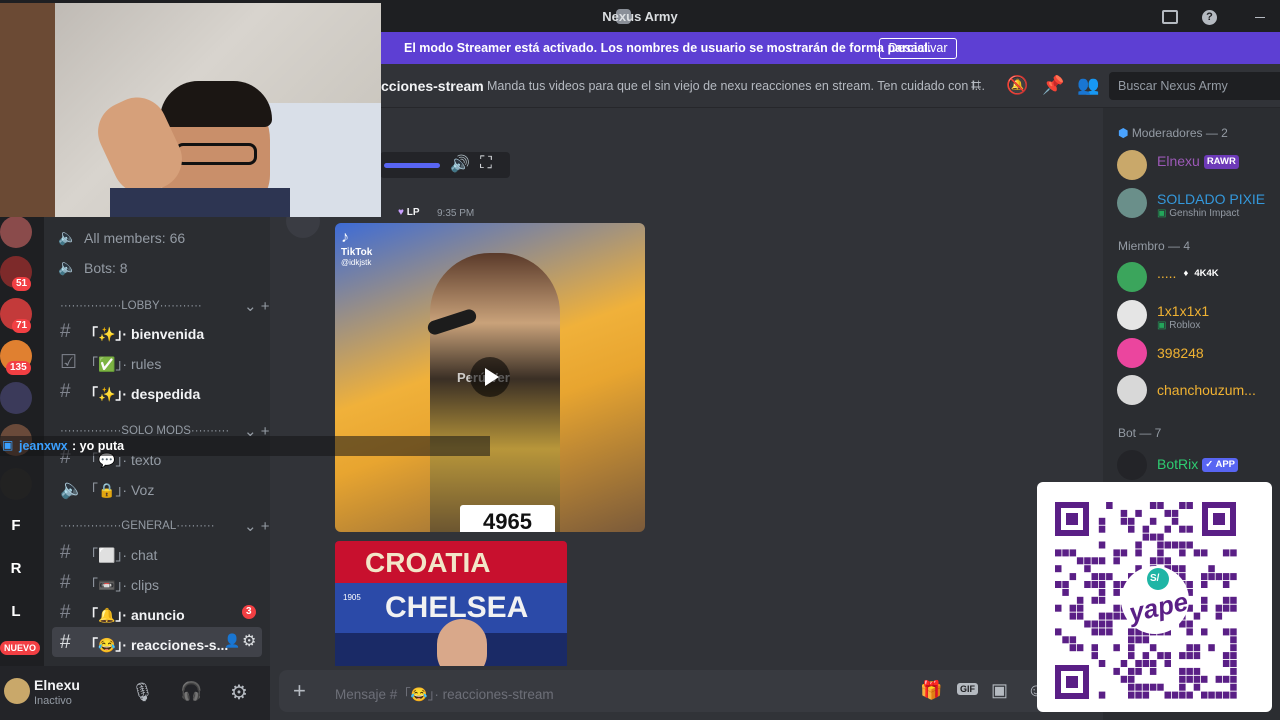 This screenshot has width=1280, height=720. What do you see at coordinates (1198, 316) in the screenshot?
I see `member-item: 1x1x1x1 ▣ Roblox` at bounding box center [1198, 316].